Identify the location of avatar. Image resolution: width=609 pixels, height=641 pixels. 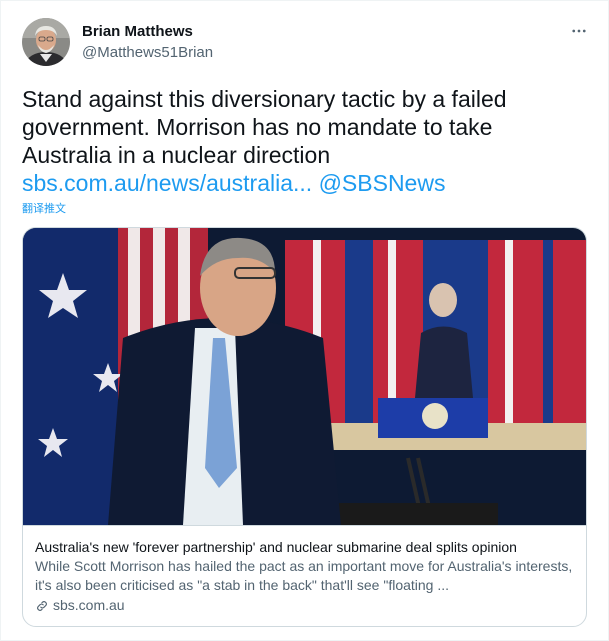
(46, 42).